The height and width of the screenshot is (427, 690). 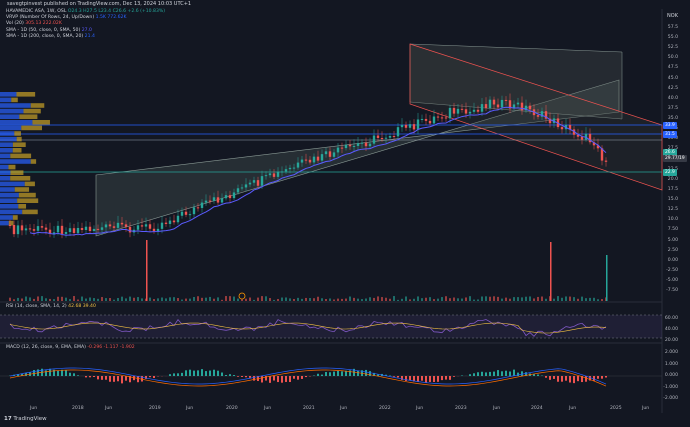 I want to click on price-tick: 37.5, so click(x=672, y=108).